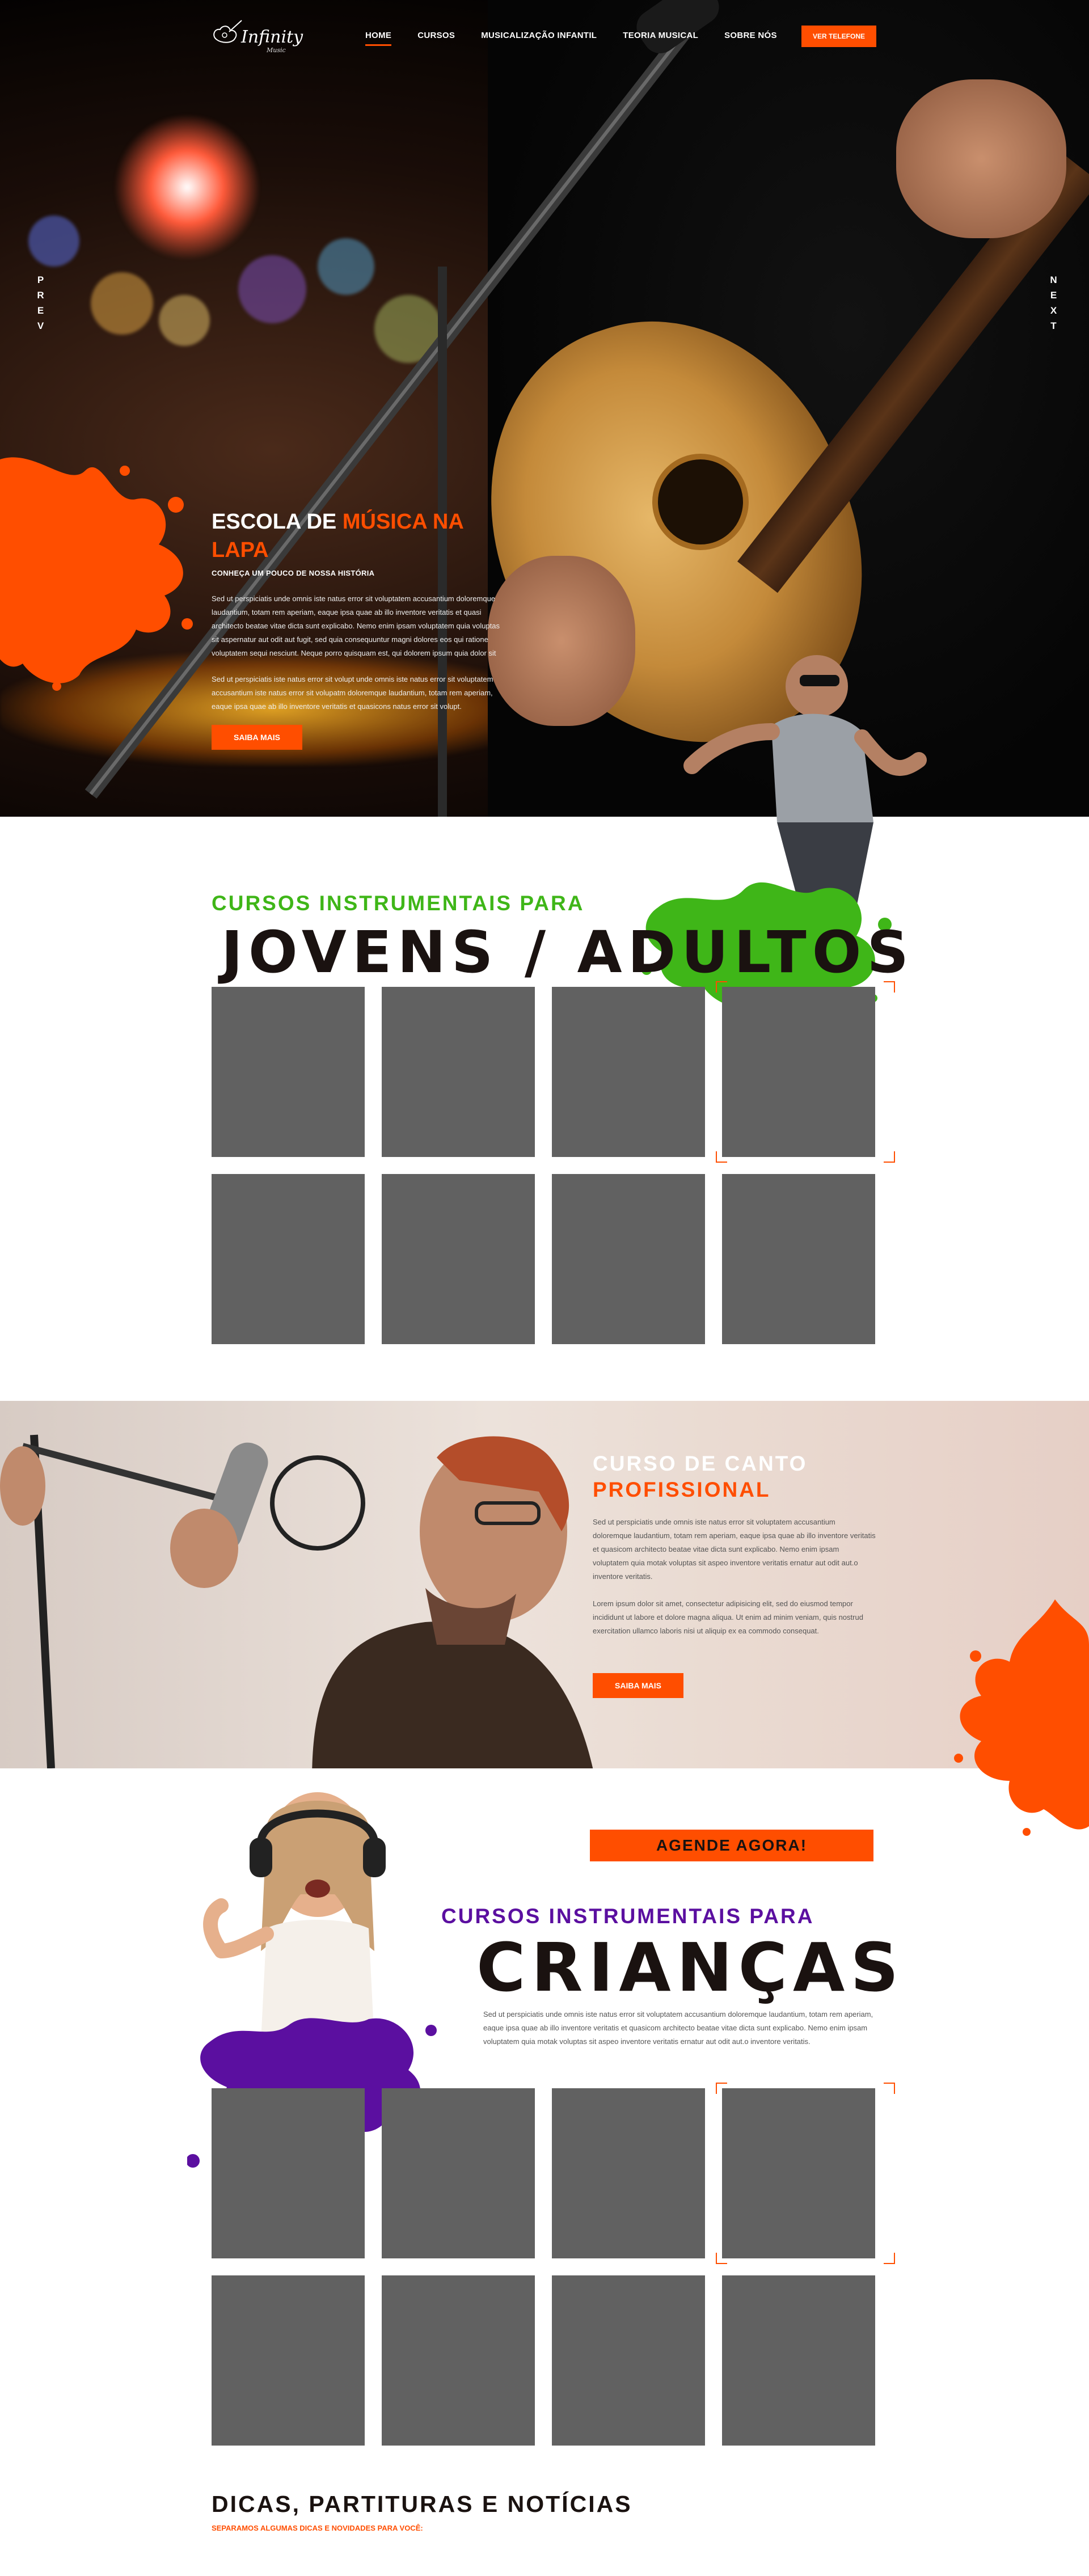 The width and height of the screenshot is (1089, 2576). I want to click on brand-logo: Infinity Music, so click(259, 37).